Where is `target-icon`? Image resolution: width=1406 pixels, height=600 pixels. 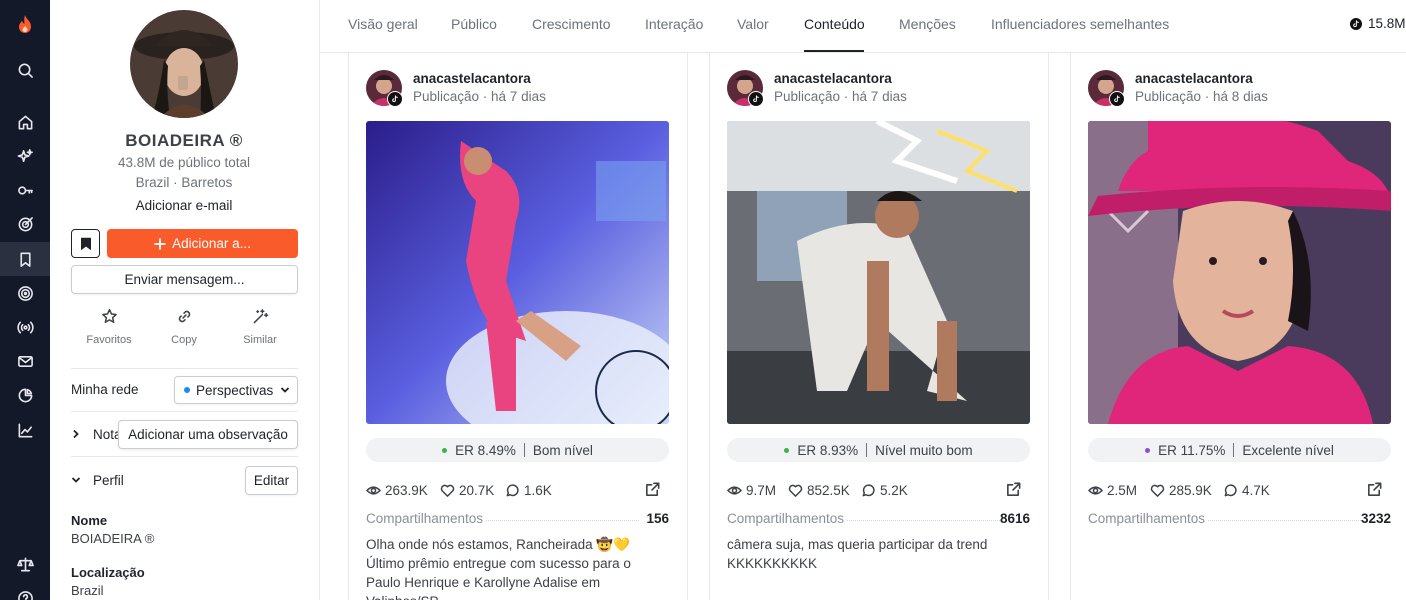 target-icon is located at coordinates (25, 224).